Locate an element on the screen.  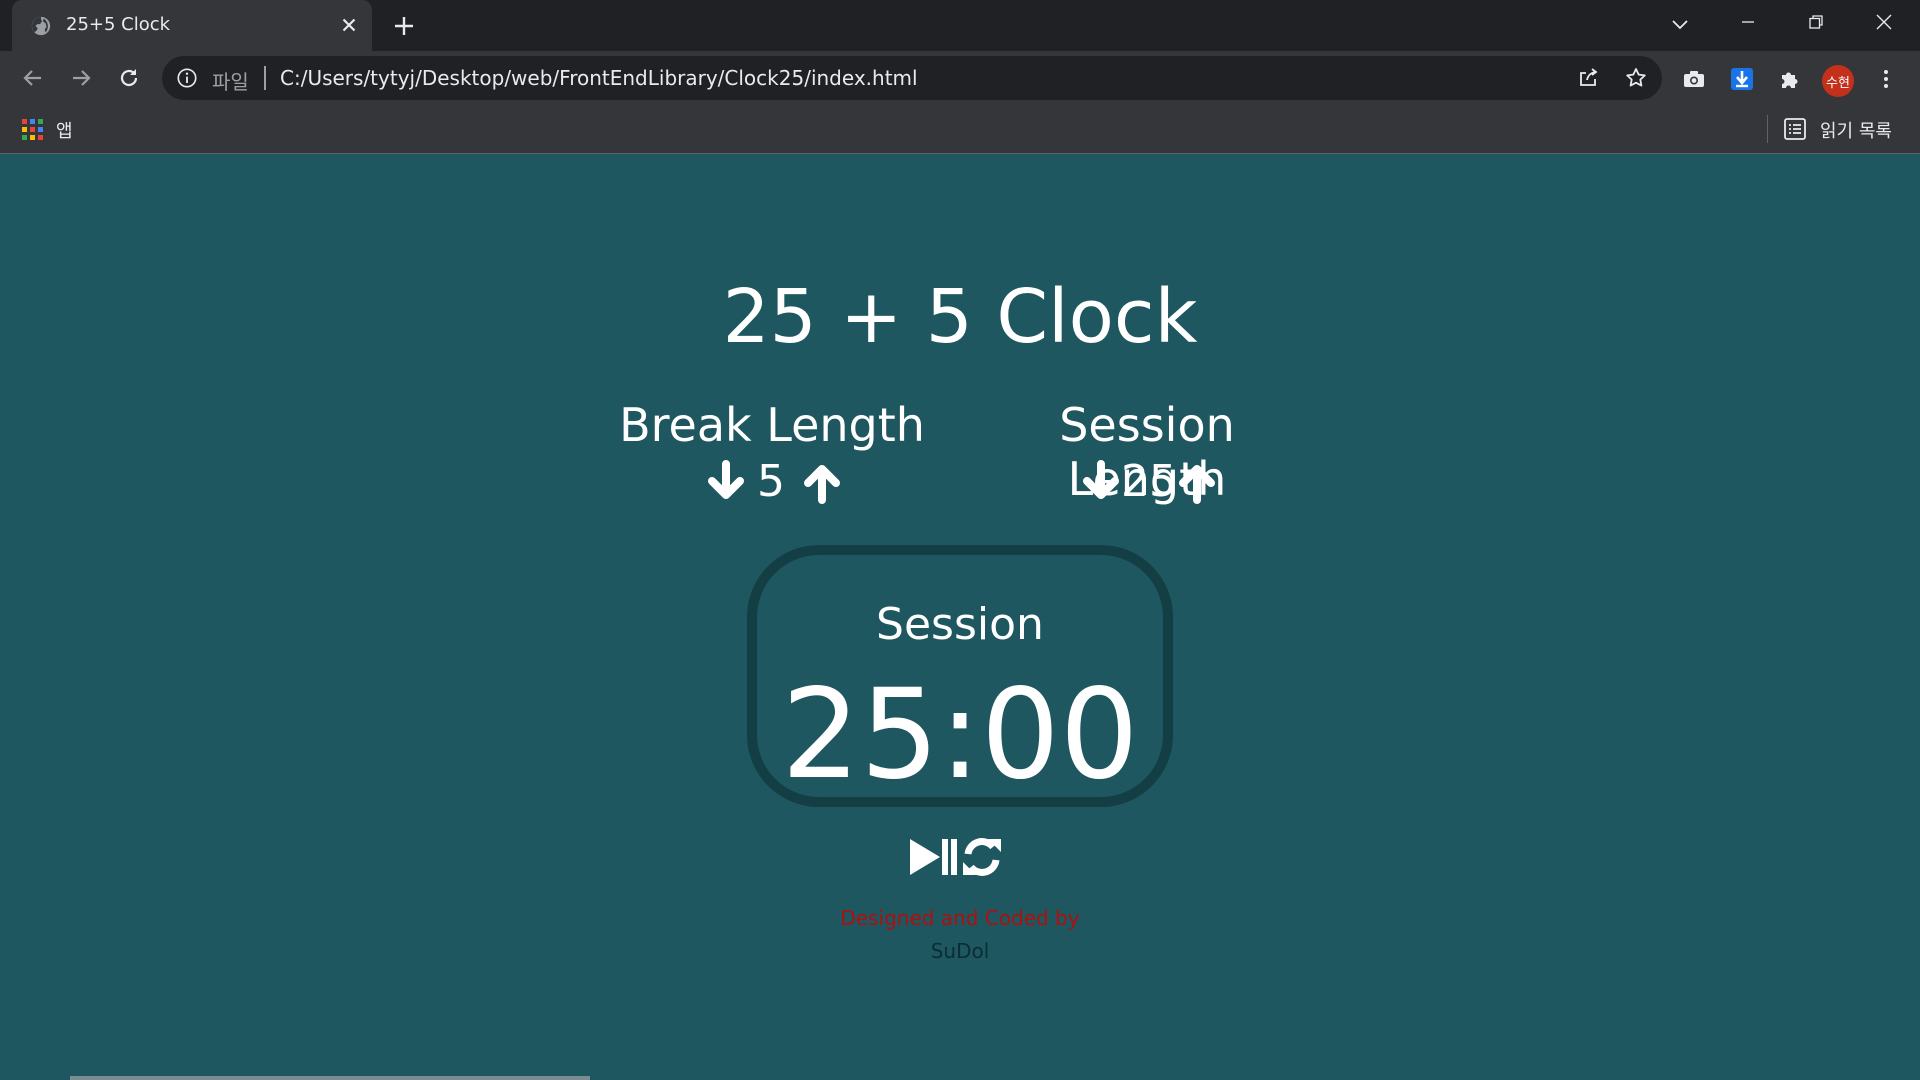
new-tab-plus-icon is located at coordinates (404, 26).